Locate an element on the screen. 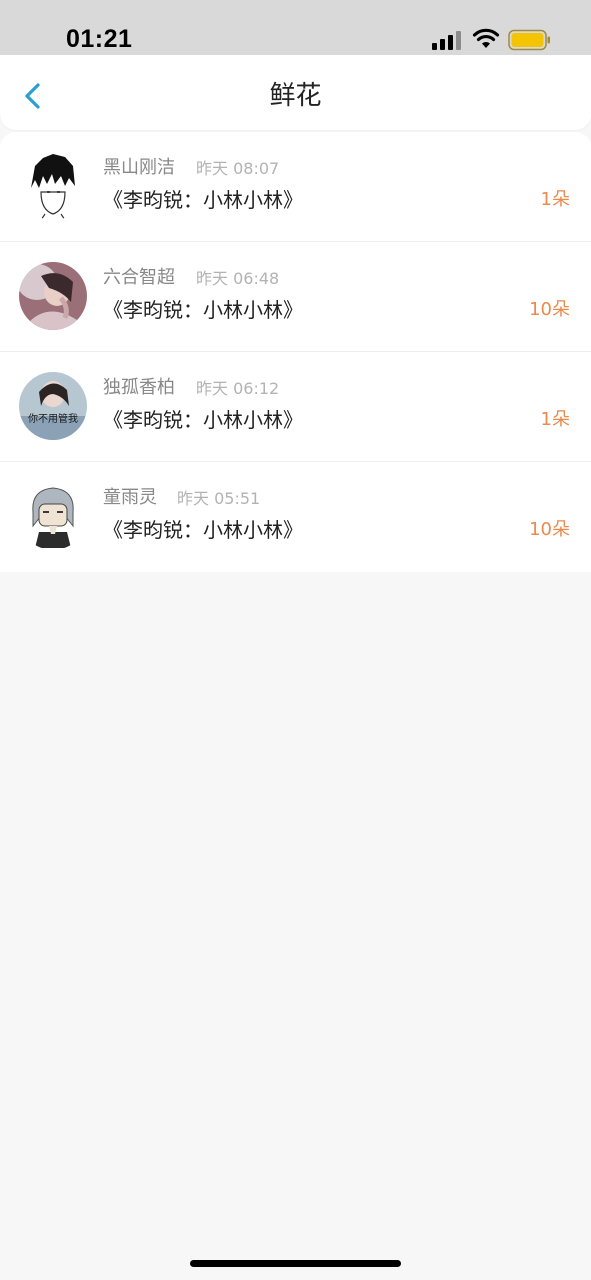  status-time: 01:21 is located at coordinates (99, 39).